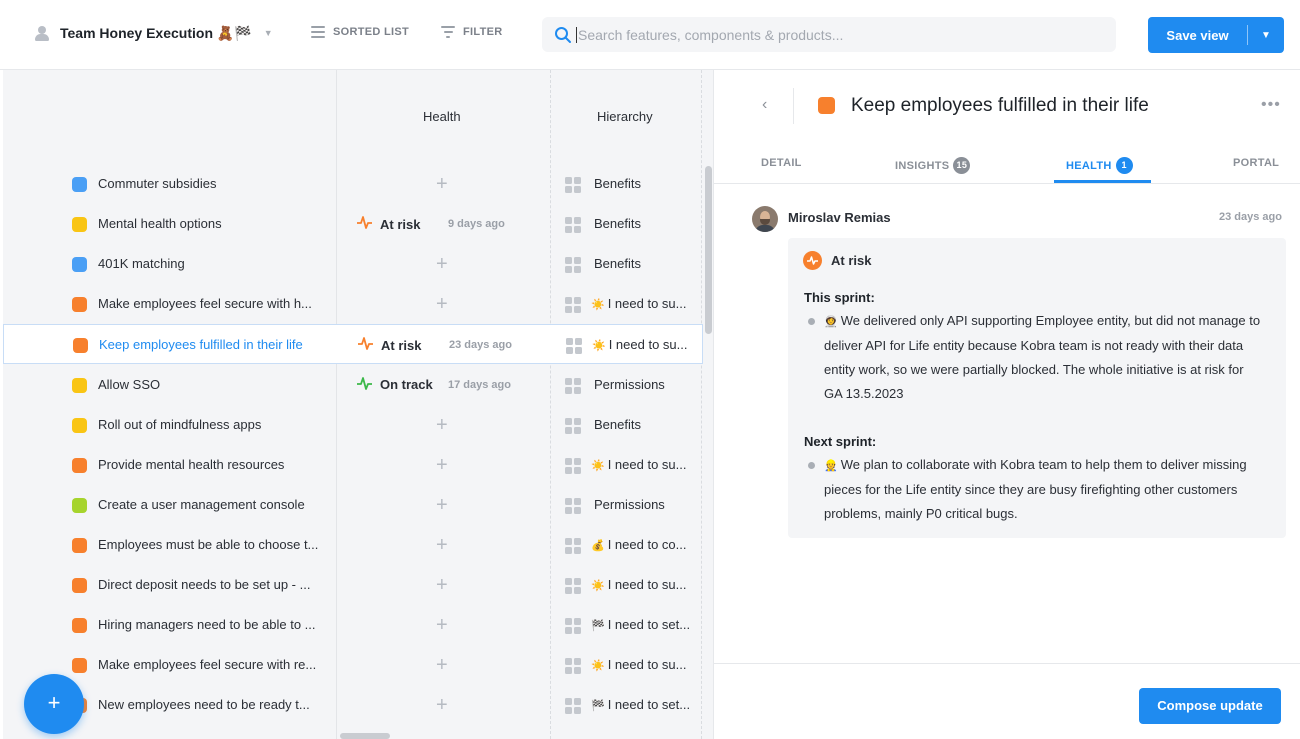 The width and height of the screenshot is (1300, 739). Describe the element at coordinates (353, 425) in the screenshot. I see `table-row: Roll out of mindfulness apps + Benefits` at that location.